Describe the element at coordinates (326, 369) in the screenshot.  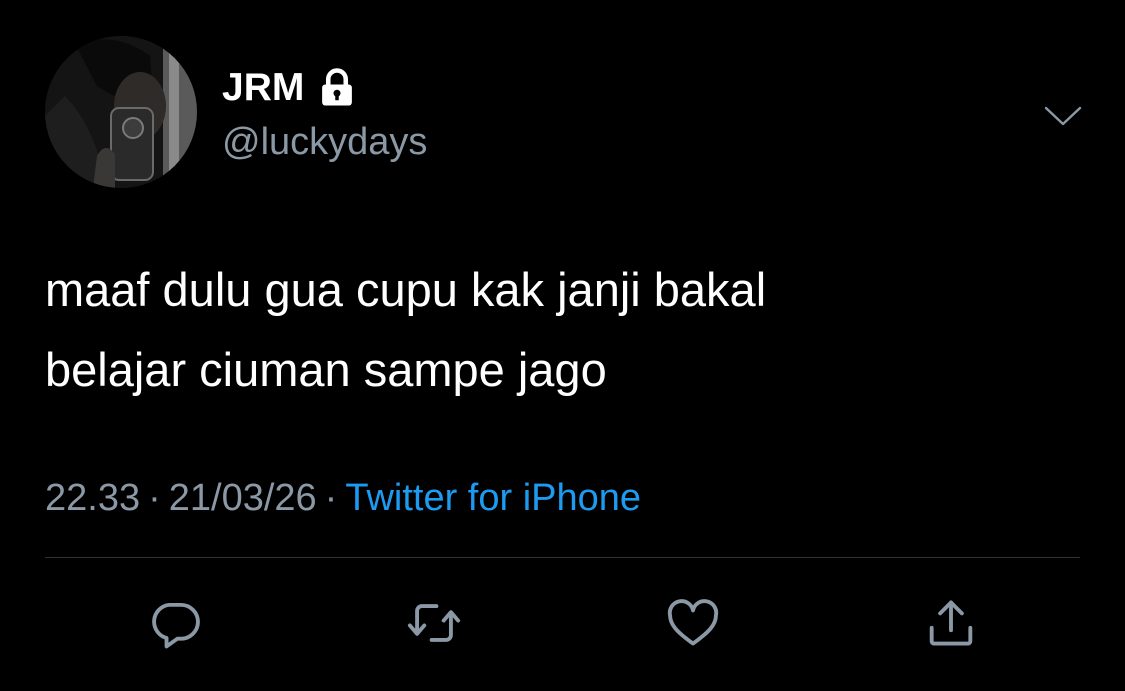
I see `tweet-text-line: belajar ciuman sampe jago` at that location.